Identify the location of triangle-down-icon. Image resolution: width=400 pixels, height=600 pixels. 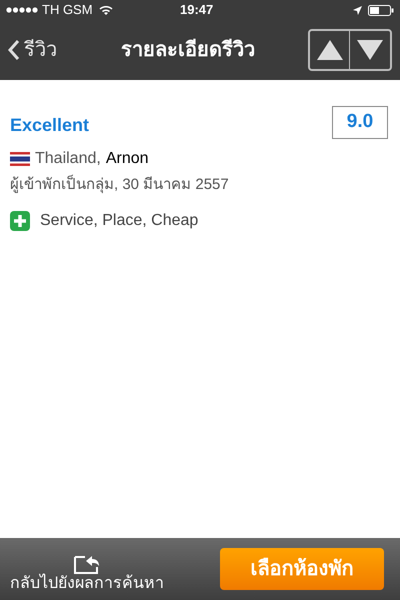
(370, 50).